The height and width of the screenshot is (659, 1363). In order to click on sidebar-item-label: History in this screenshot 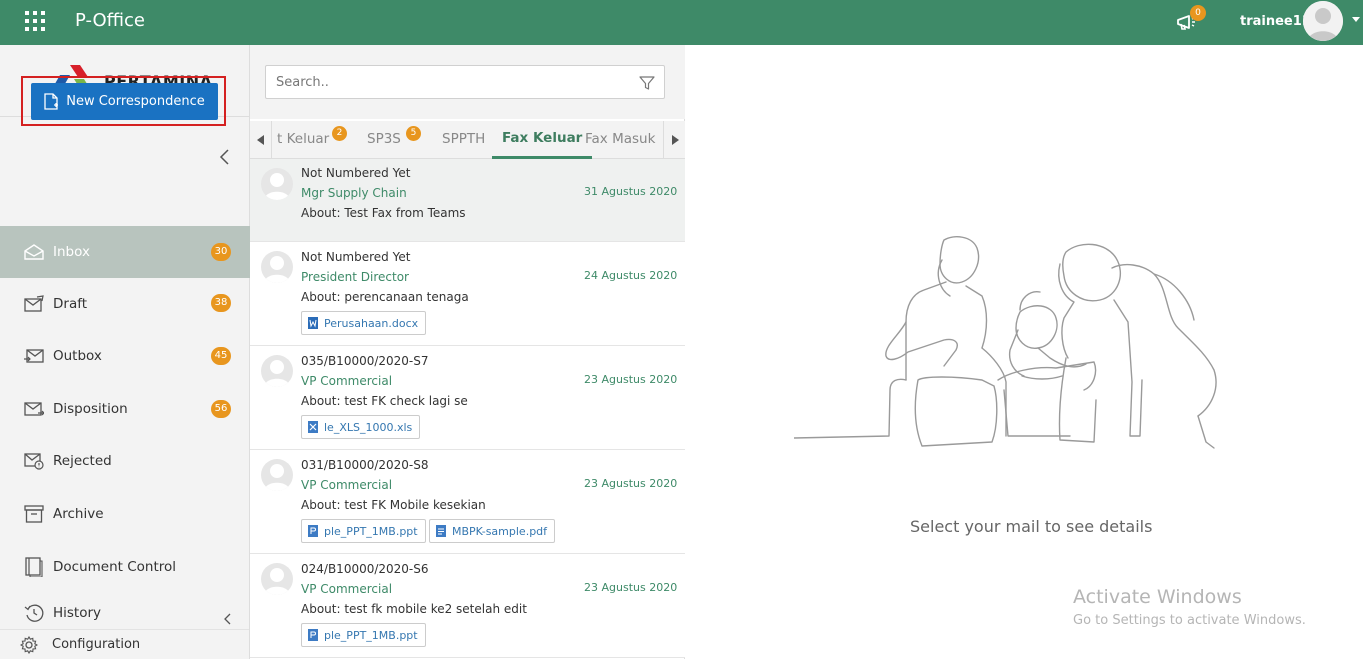, I will do `click(77, 613)`.